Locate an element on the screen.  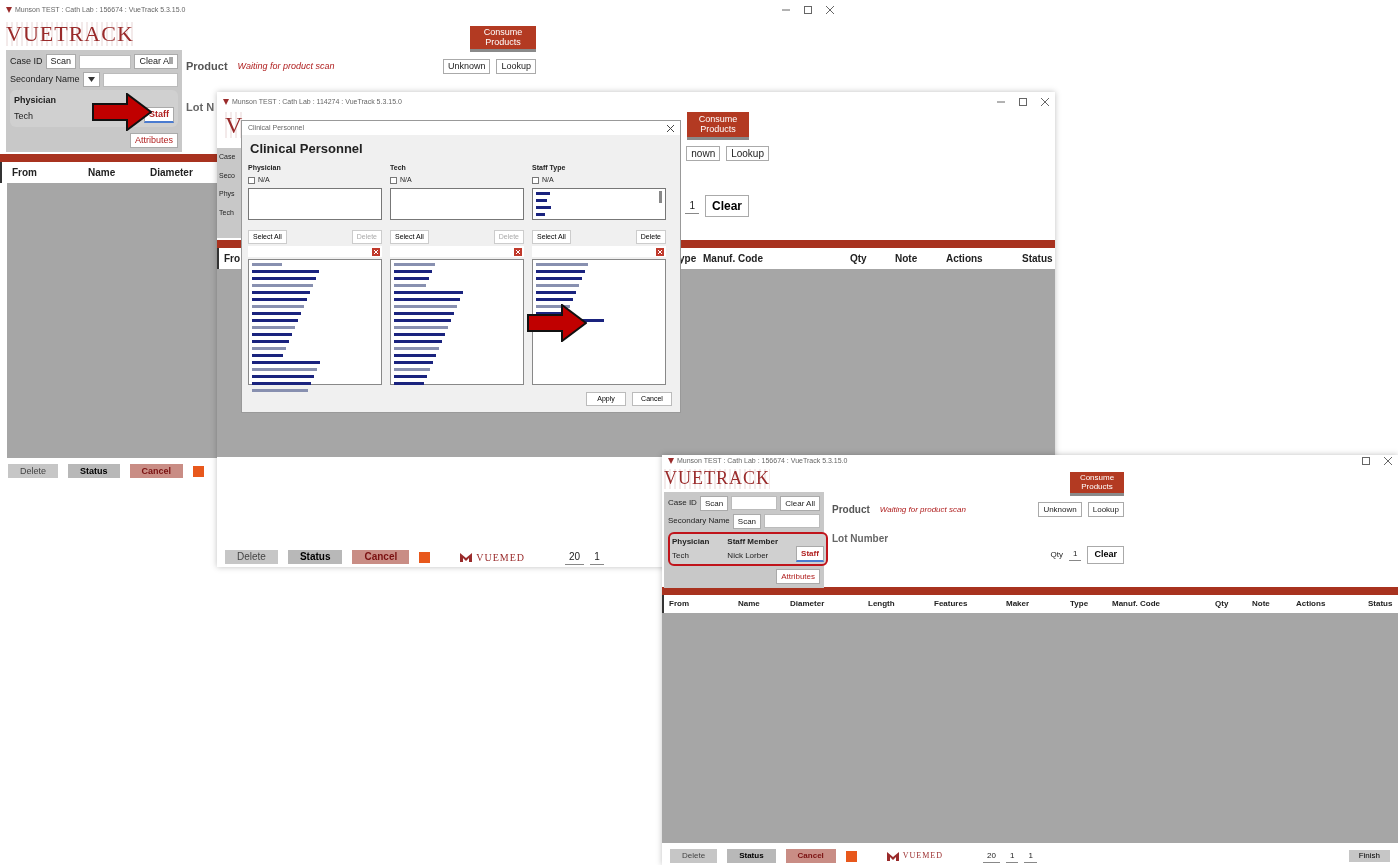
finish-button: Finish is located at coordinates (1369, 856).